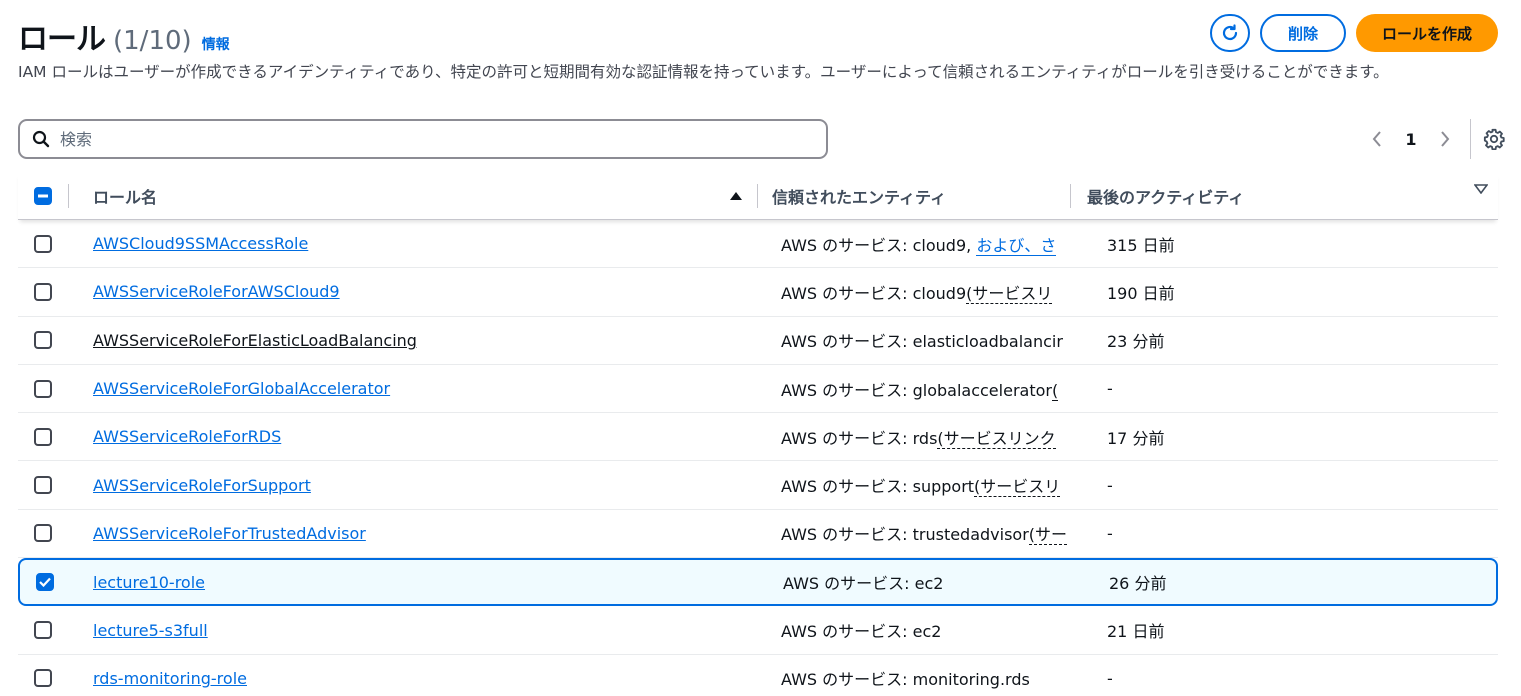 This screenshot has height=696, width=1521. What do you see at coordinates (1138, 584) in the screenshot?
I see `last-activity-cell: 26 分前` at bounding box center [1138, 584].